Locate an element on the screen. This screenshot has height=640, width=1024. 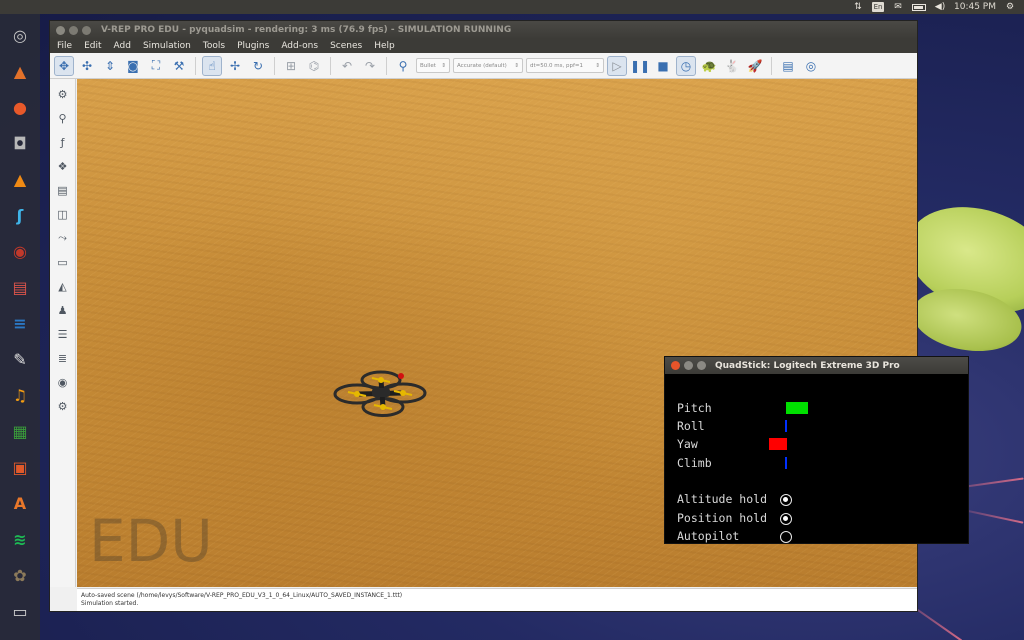
faster-icon: 🐇 is located at coordinates (732, 66).